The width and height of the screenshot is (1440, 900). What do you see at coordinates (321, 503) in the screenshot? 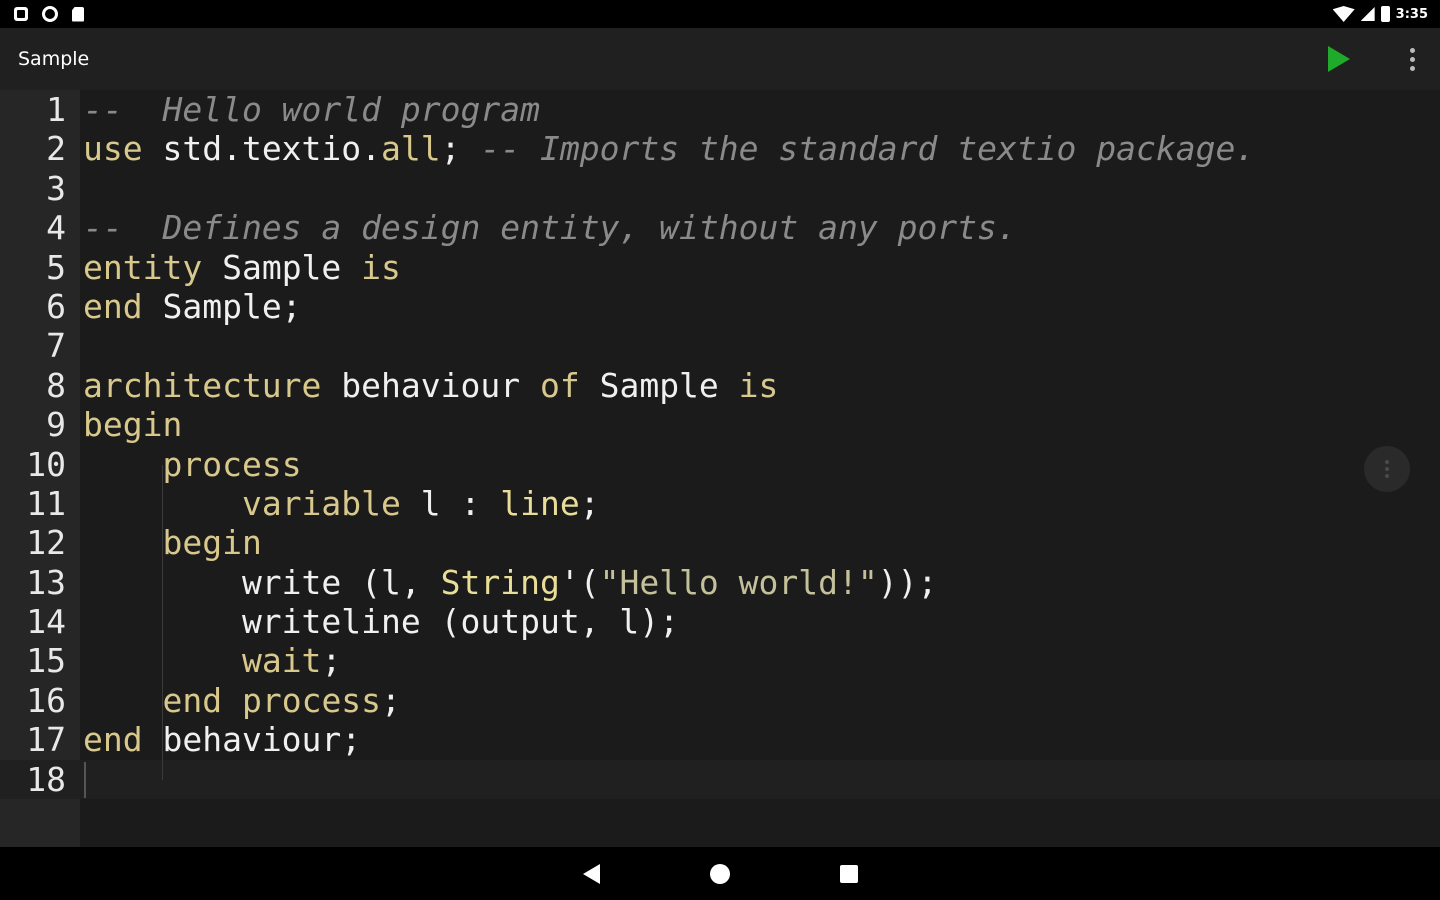
I see `code-token: variable` at bounding box center [321, 503].